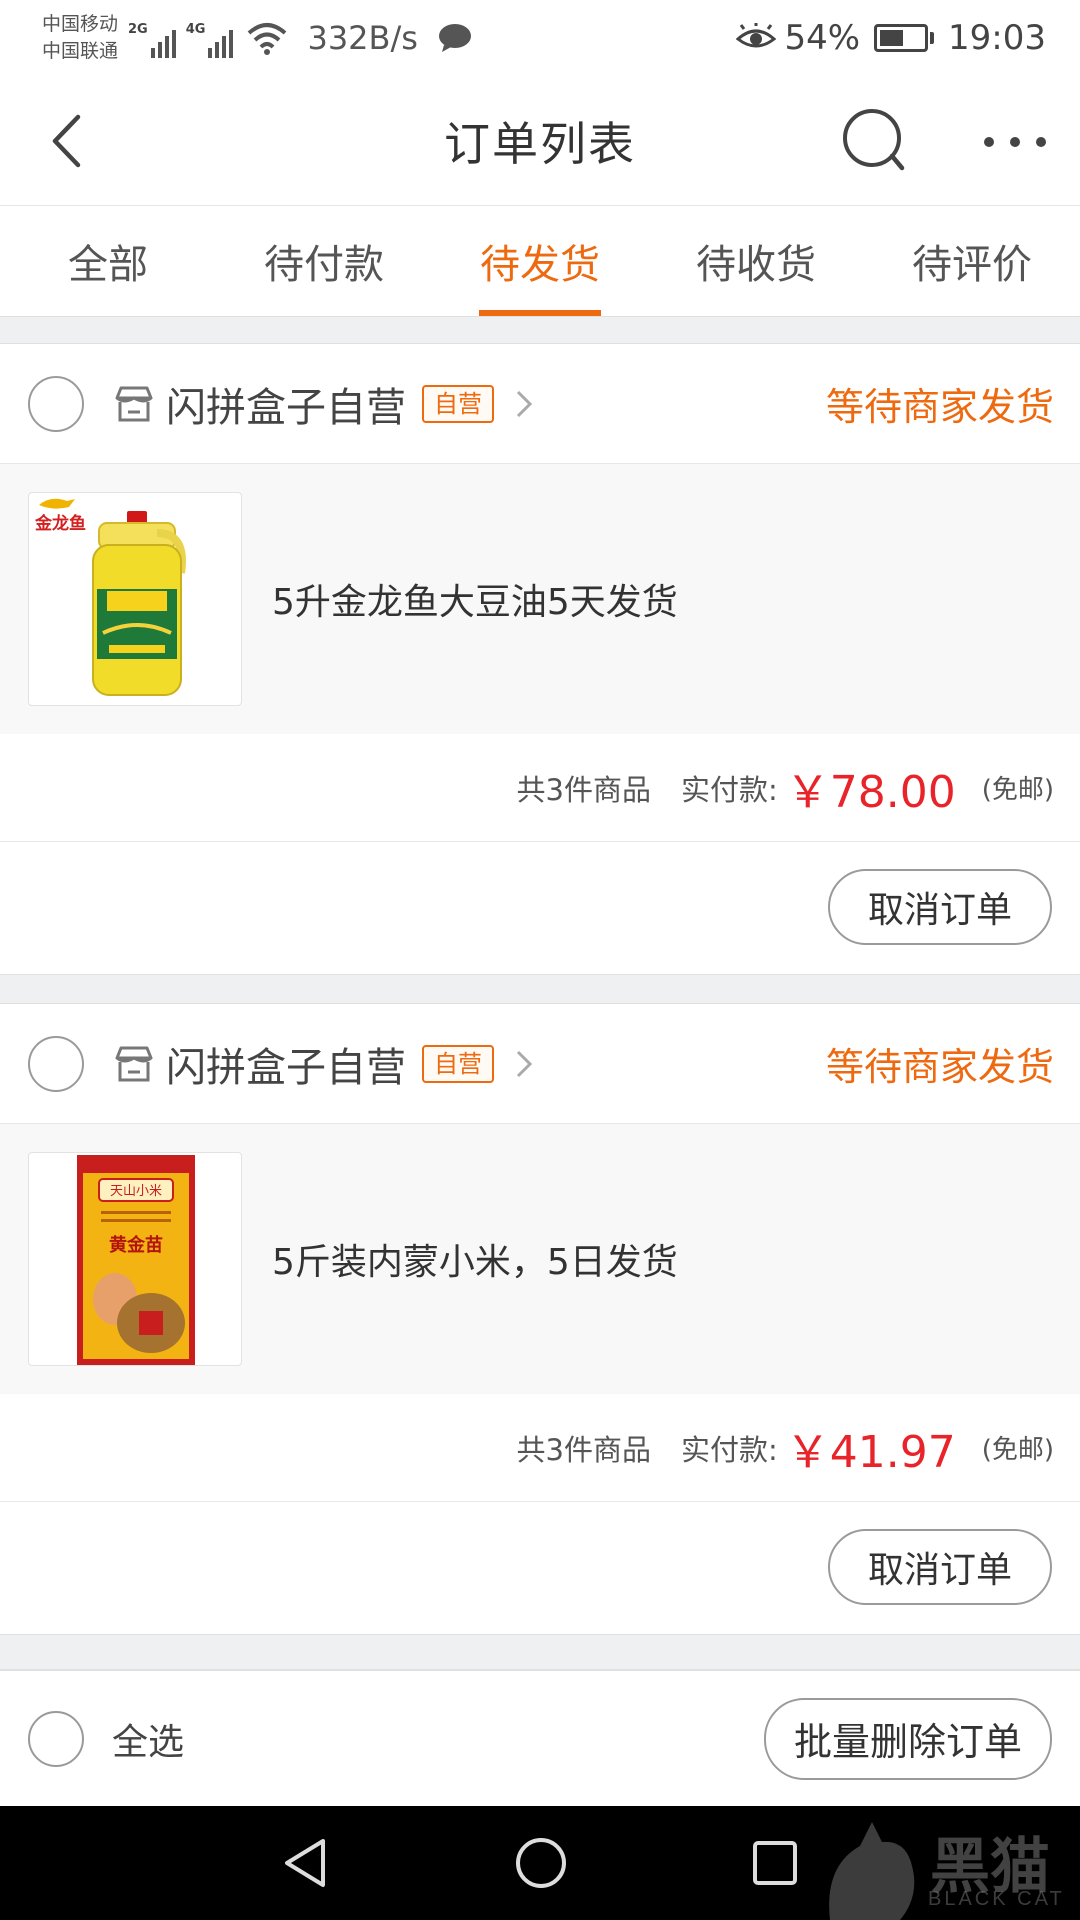 The width and height of the screenshot is (1080, 1920). Describe the element at coordinates (972, 261) in the screenshot. I see `tab-pending-review: 待评价` at that location.